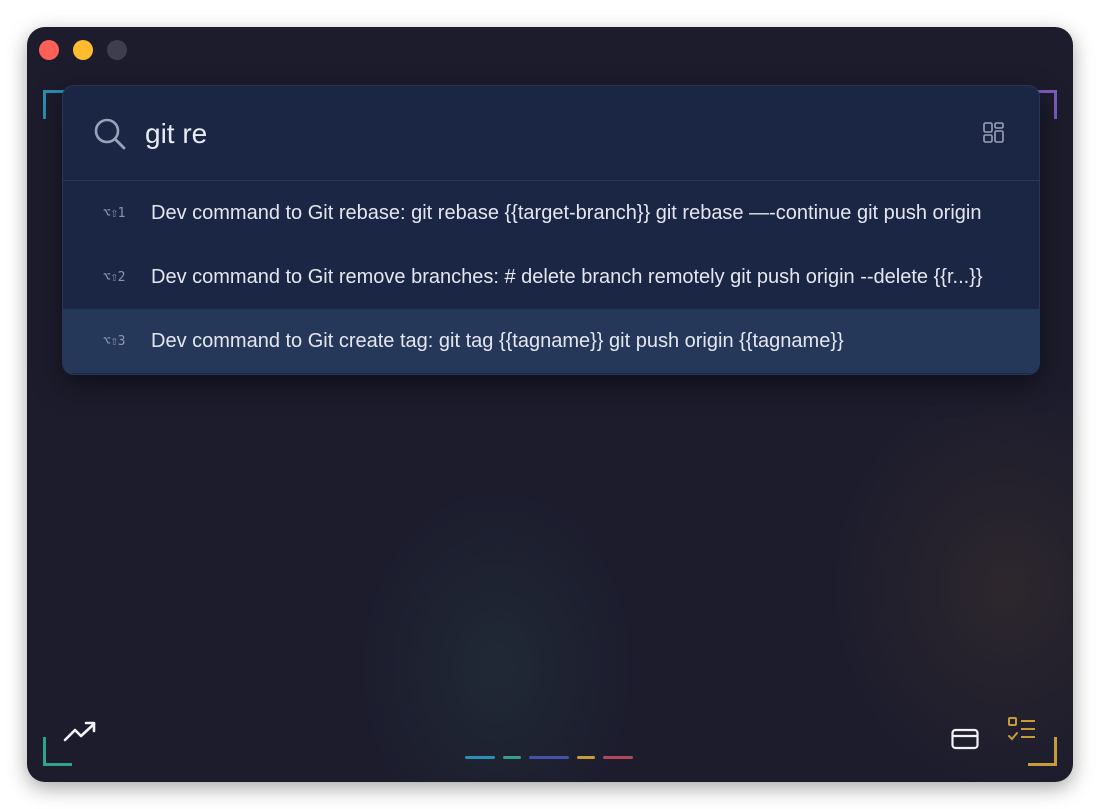 The width and height of the screenshot is (1100, 809). What do you see at coordinates (965, 739) in the screenshot?
I see `card-icon` at bounding box center [965, 739].